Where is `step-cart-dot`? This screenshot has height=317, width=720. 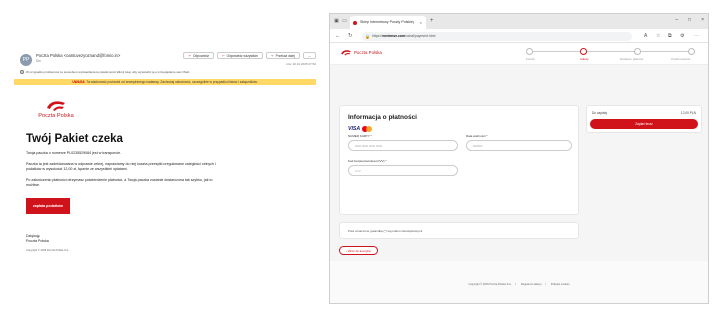 step-cart-dot is located at coordinates (529, 51).